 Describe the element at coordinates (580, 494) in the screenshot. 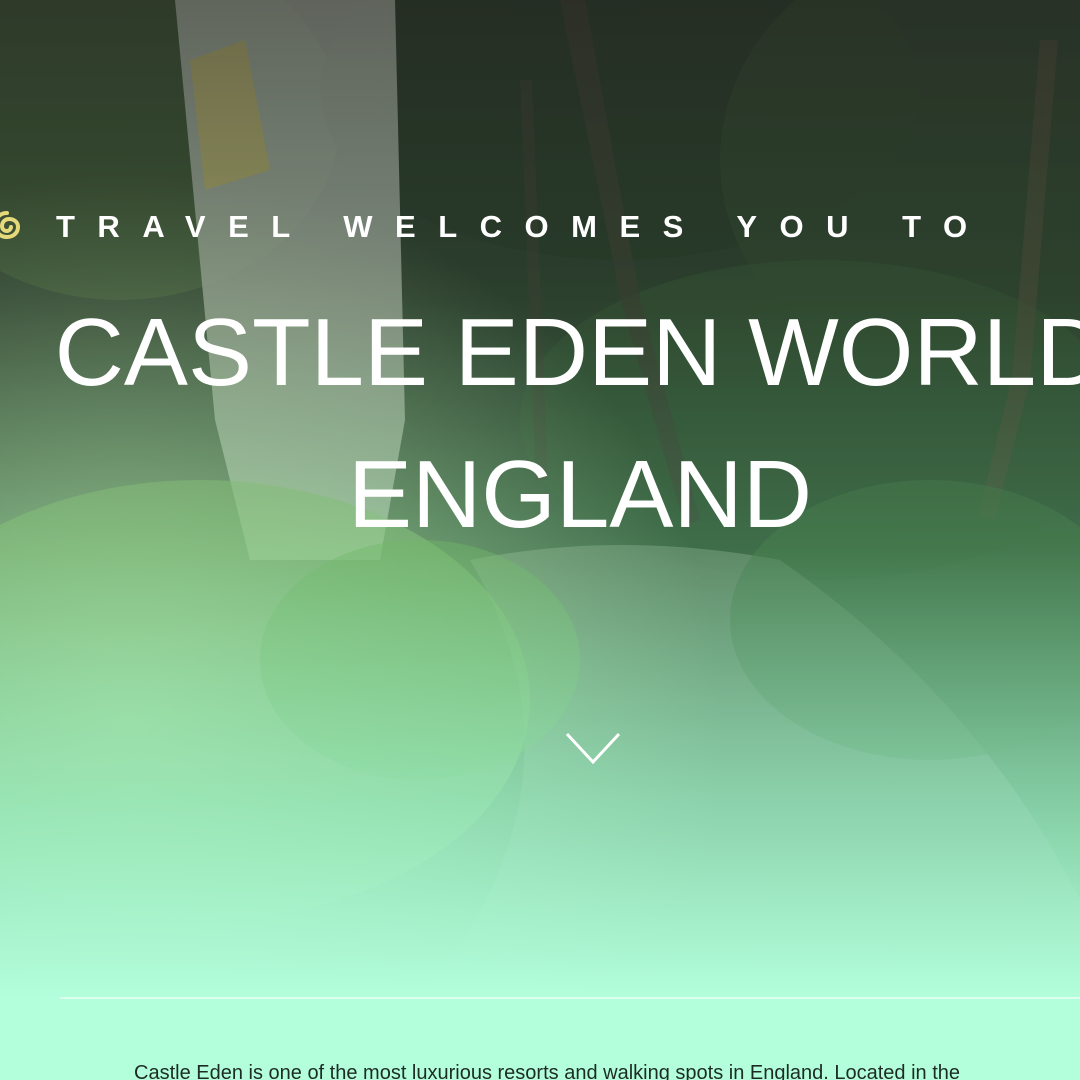

I see `title-line-2: ENGLAND` at that location.